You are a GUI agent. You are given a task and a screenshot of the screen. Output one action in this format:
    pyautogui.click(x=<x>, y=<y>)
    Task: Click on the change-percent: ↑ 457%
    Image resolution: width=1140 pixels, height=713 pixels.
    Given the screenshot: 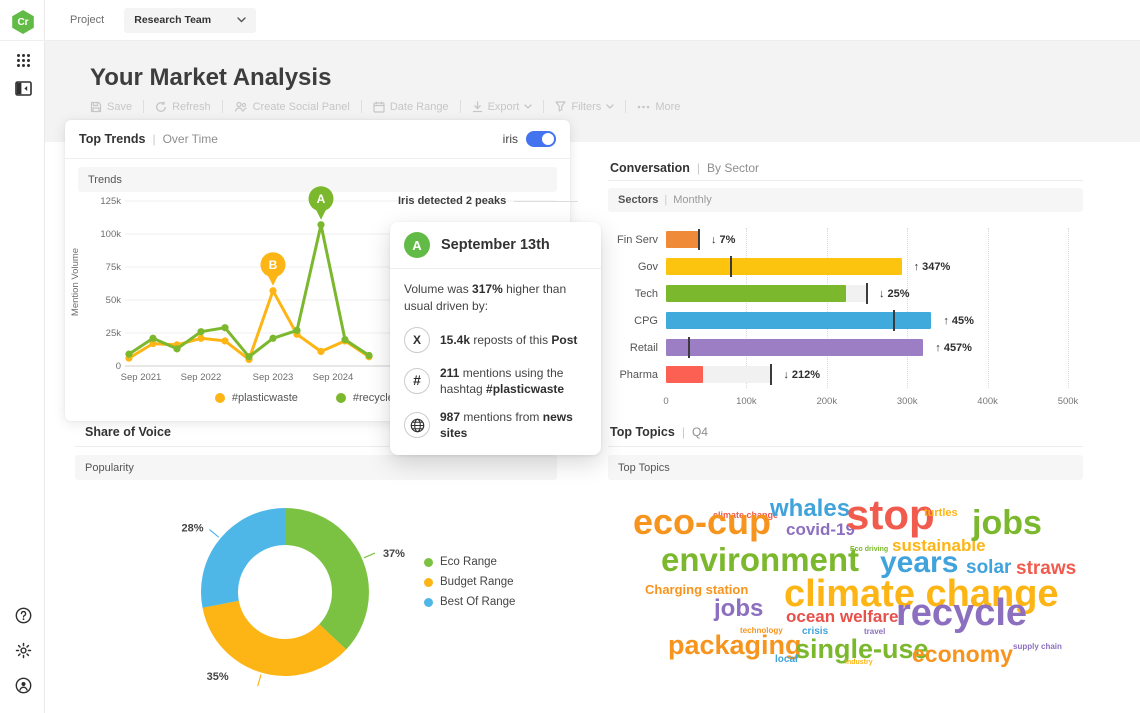 What is the action you would take?
    pyautogui.click(x=953, y=347)
    